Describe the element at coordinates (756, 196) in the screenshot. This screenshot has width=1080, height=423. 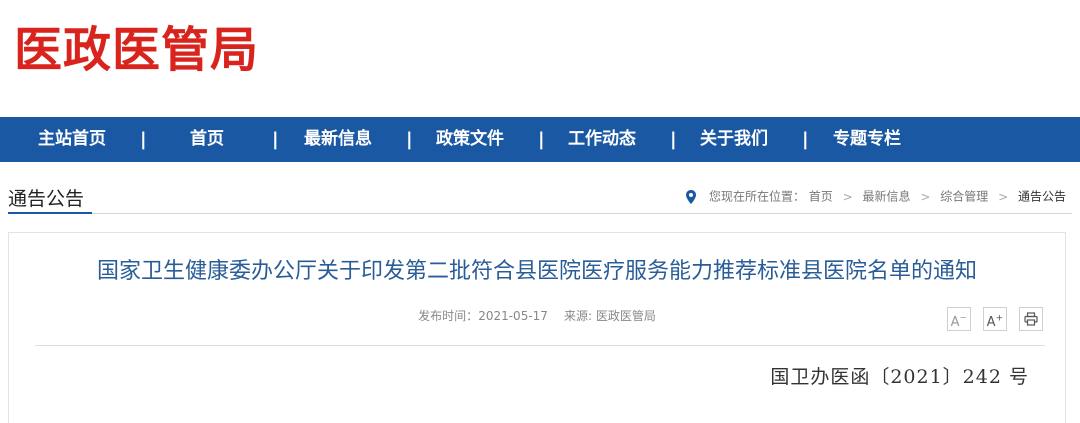
I see `breadcrumb-prefix: 您现在所在位置：` at that location.